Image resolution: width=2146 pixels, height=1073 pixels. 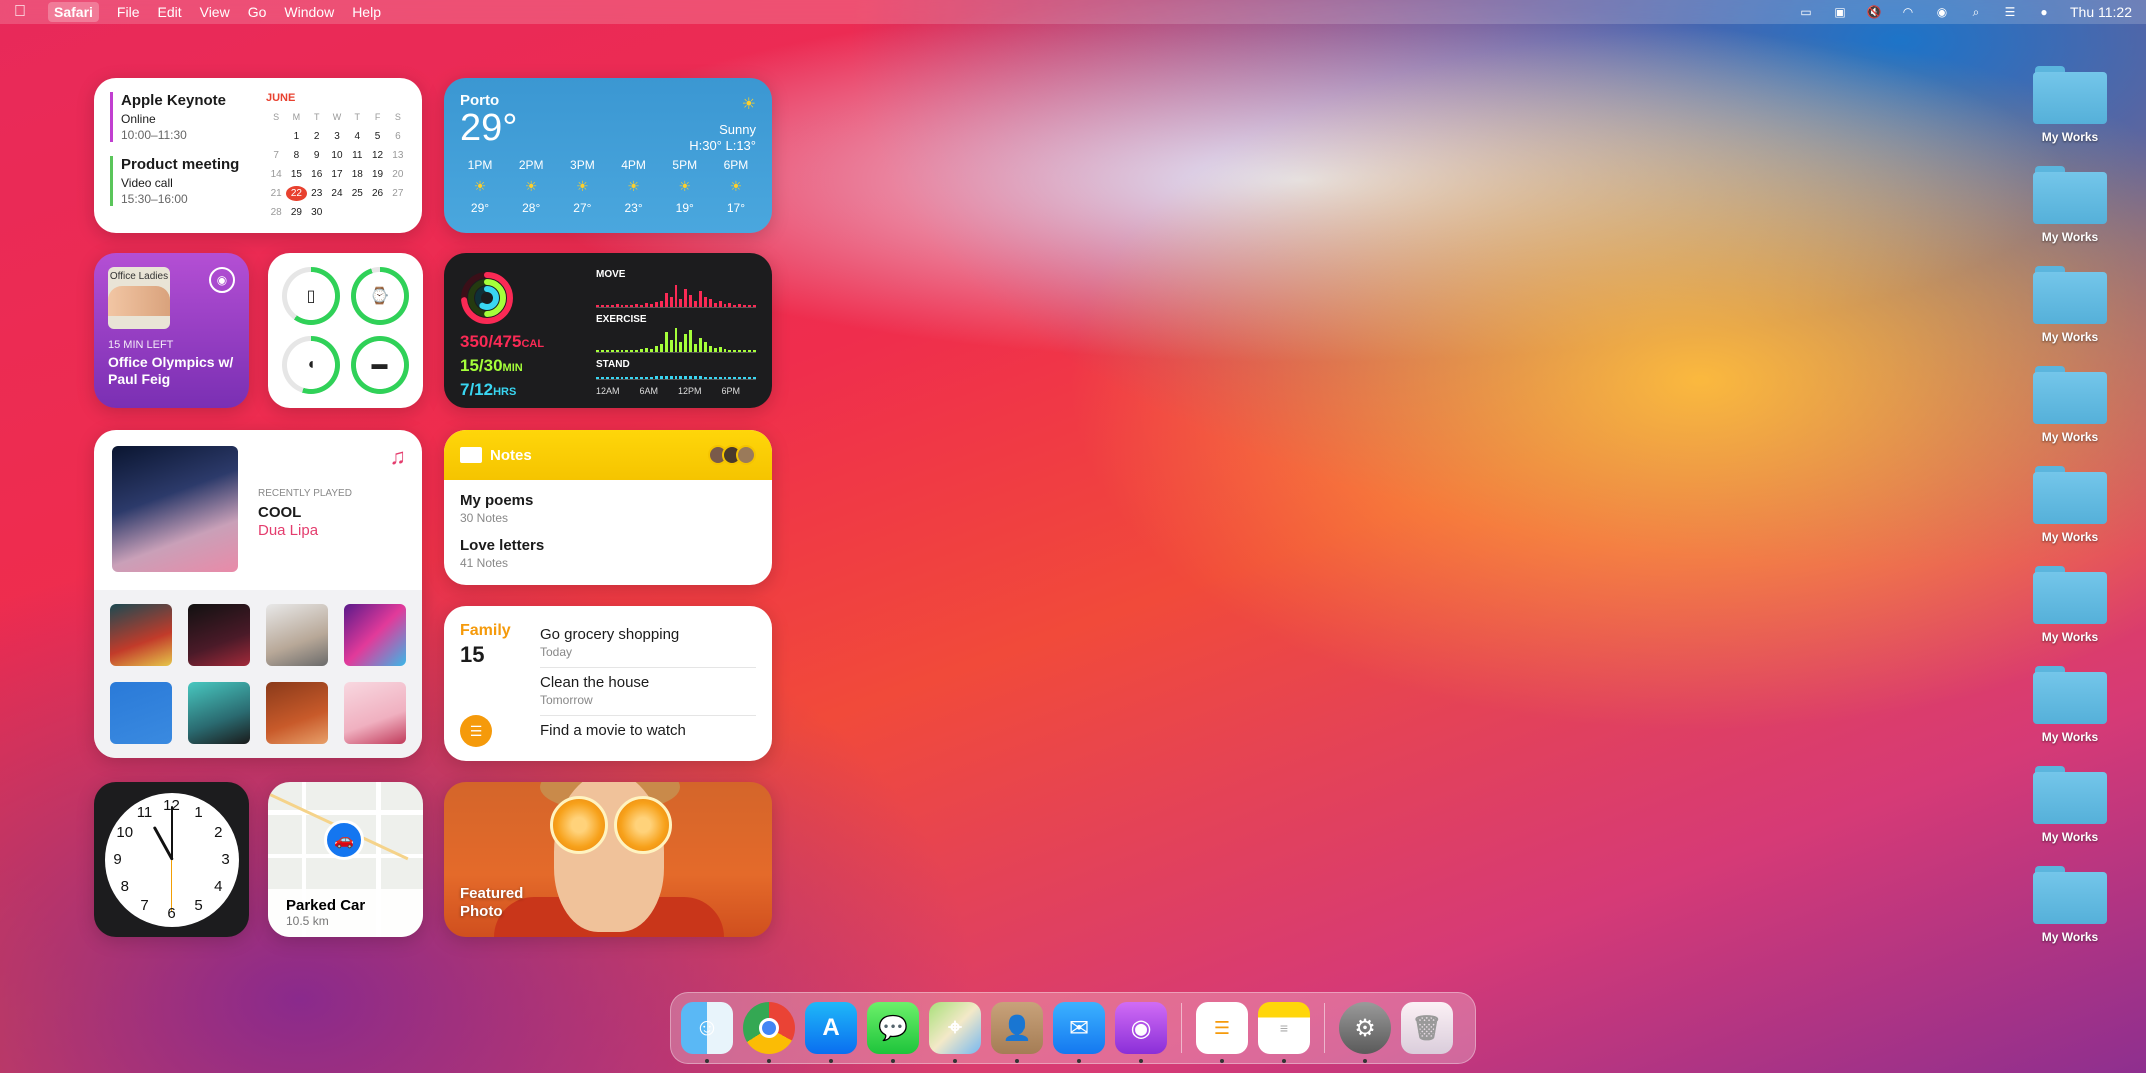 What do you see at coordinates (317, 174) in the screenshot?
I see `calendar-day: 16` at bounding box center [317, 174].